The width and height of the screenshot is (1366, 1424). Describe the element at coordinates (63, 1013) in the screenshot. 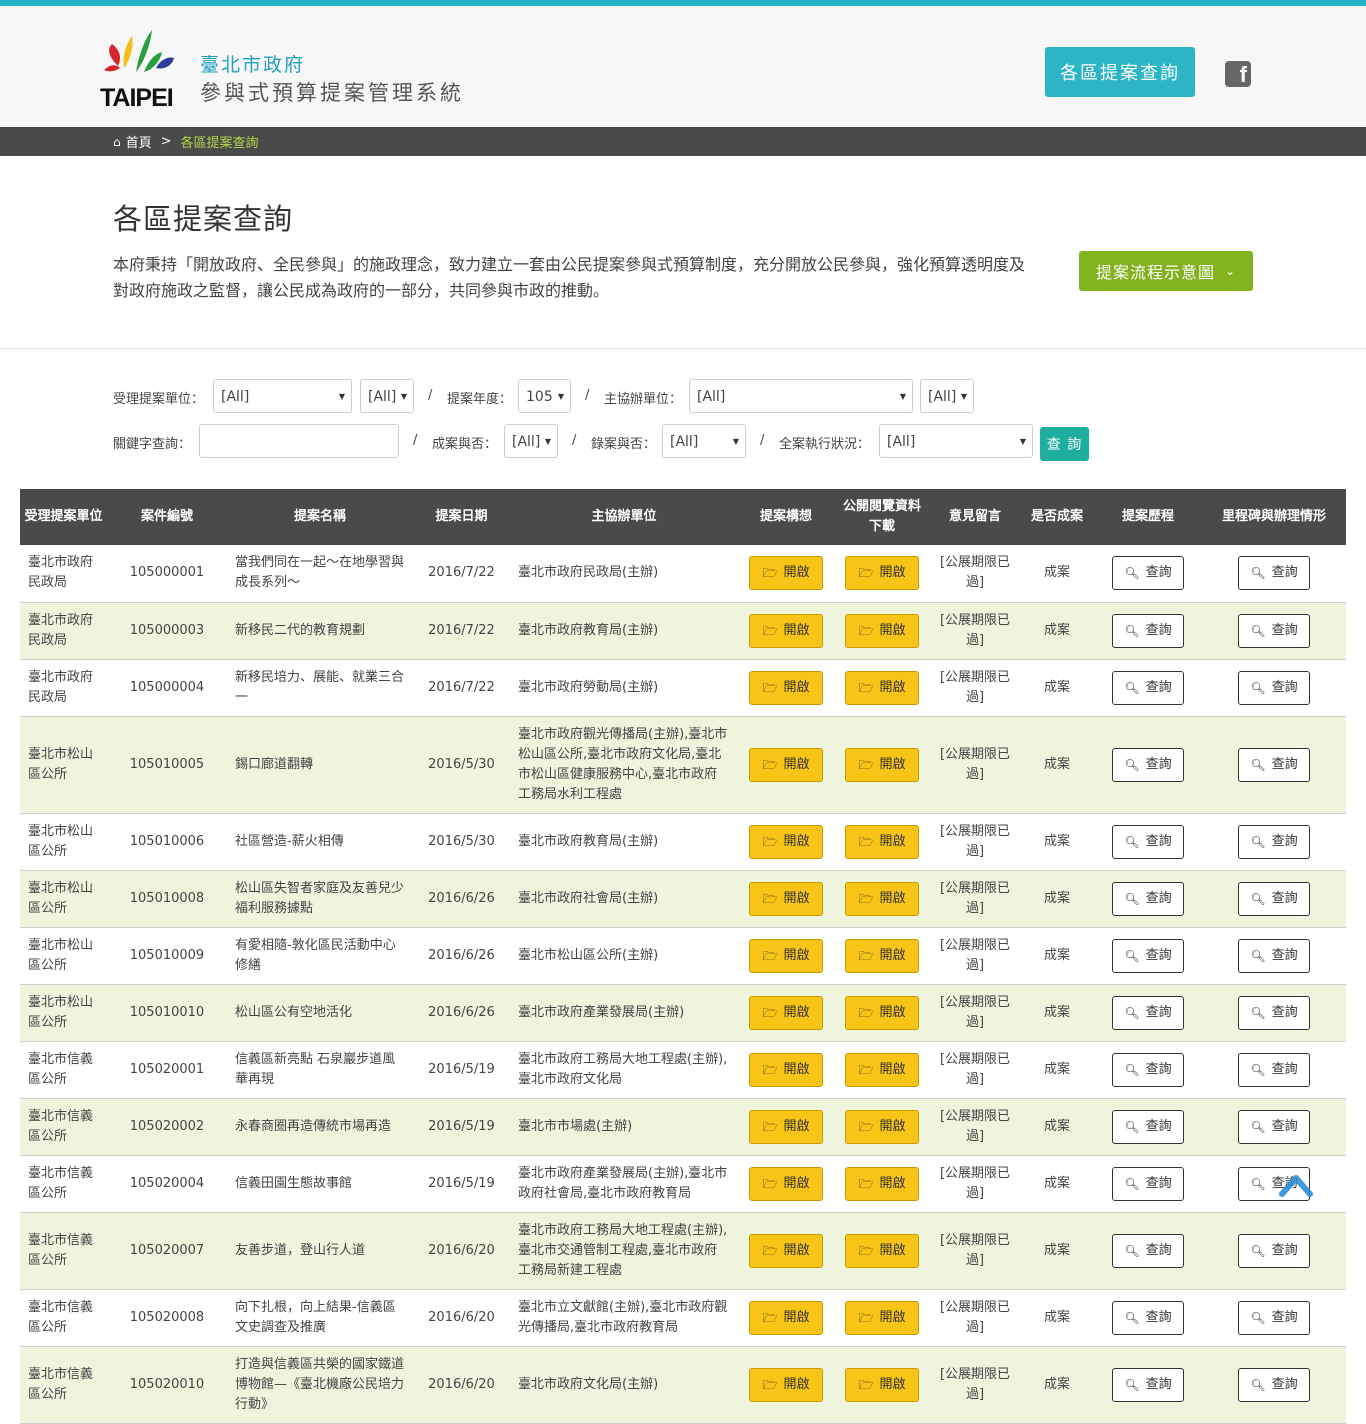

I see `cell-unit: 臺北市松山區公所` at that location.